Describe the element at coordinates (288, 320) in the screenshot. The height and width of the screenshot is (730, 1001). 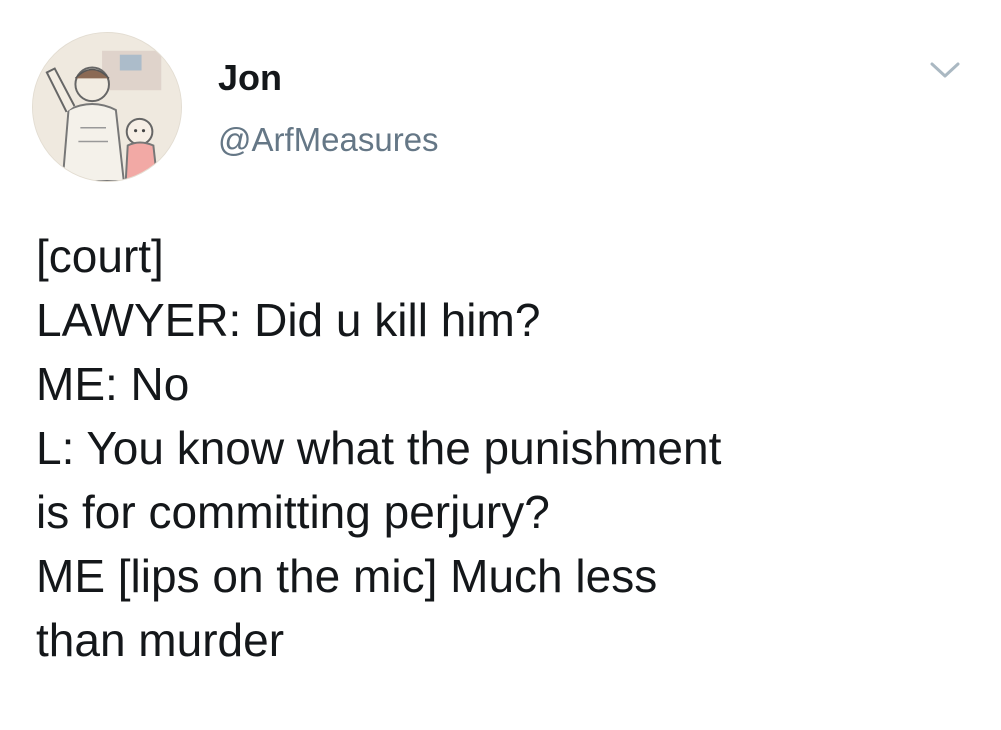
I see `tweet-line: LAWYER: Did u kill him?` at that location.